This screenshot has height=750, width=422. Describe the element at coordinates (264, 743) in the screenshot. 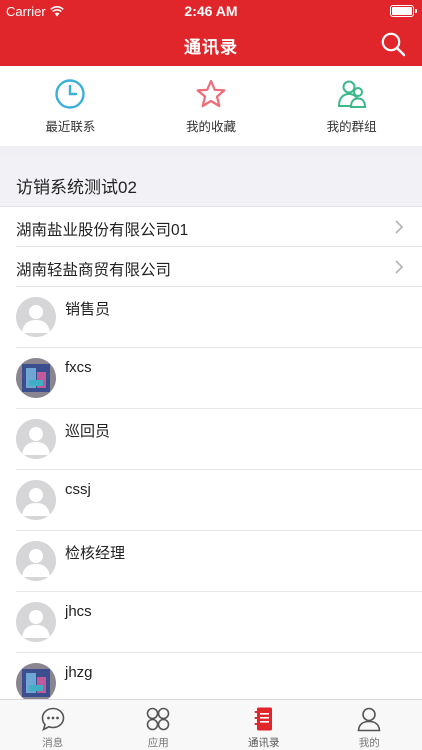

I see `tab-label: 通讯录` at that location.